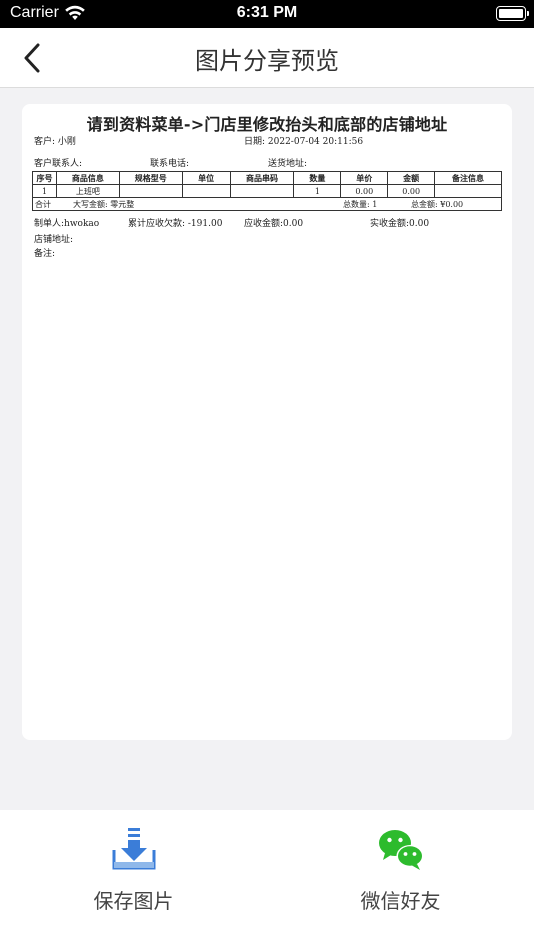  Describe the element at coordinates (87, 191) in the screenshot. I see `table-cell: 上班吧` at that location.